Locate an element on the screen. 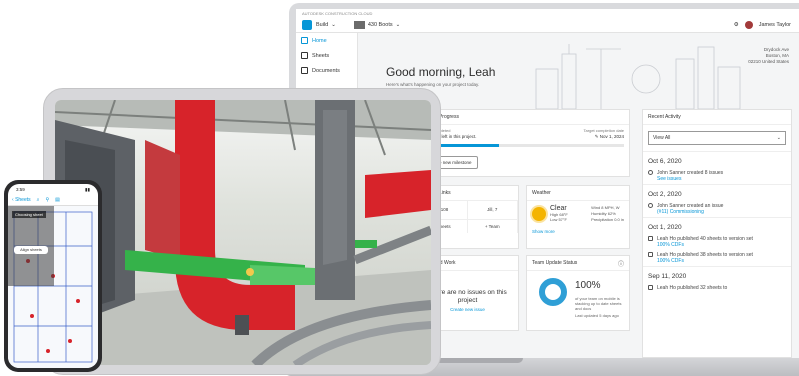 The image size is (799, 376). support-post is located at coordinates (242, 325).